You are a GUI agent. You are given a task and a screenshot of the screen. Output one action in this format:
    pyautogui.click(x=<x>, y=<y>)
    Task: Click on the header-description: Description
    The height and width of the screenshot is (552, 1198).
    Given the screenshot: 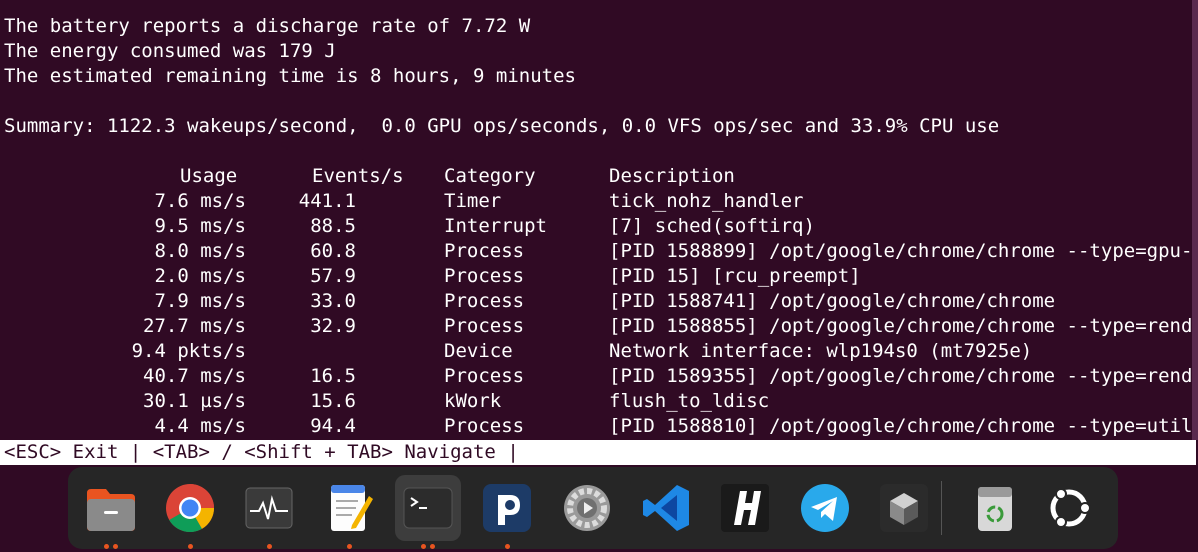 What is the action you would take?
    pyautogui.click(x=672, y=176)
    